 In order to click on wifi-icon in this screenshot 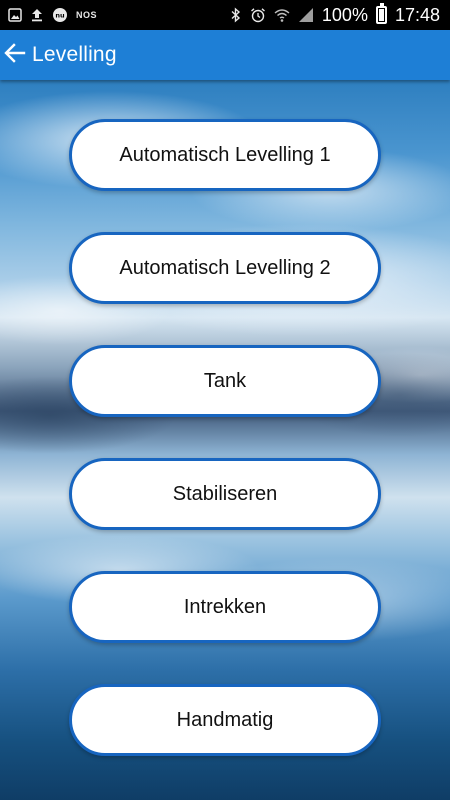, I will do `click(282, 15)`.